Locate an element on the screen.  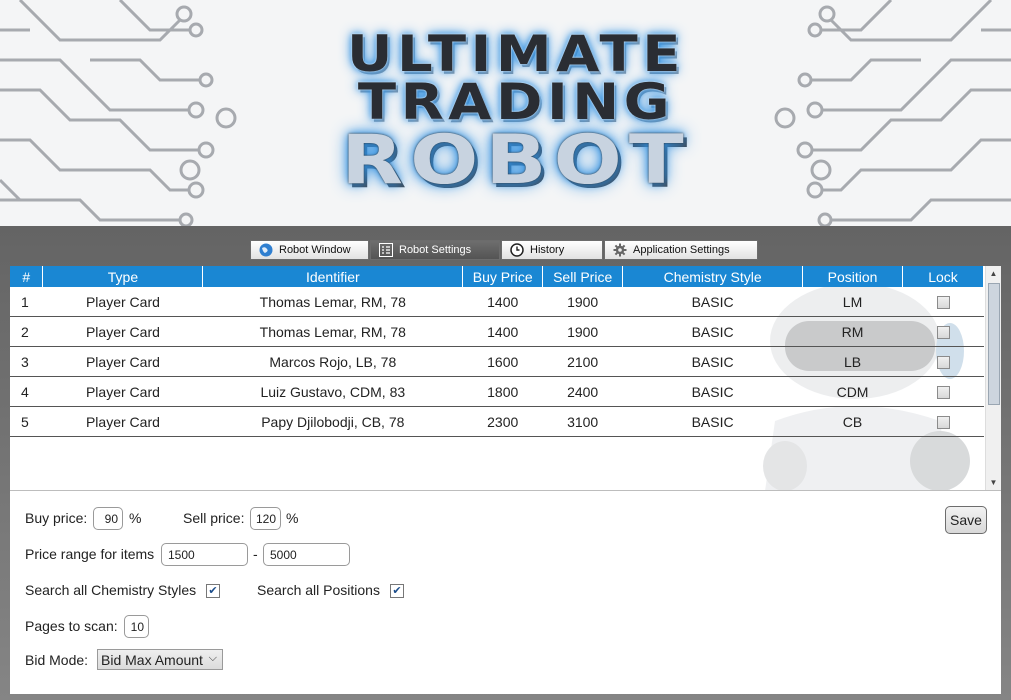
column-header: # is located at coordinates (27, 276).